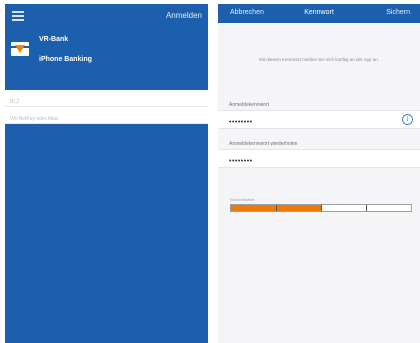 This screenshot has width=420, height=343. Describe the element at coordinates (398, 12) in the screenshot. I see `save-button: Sichern` at that location.